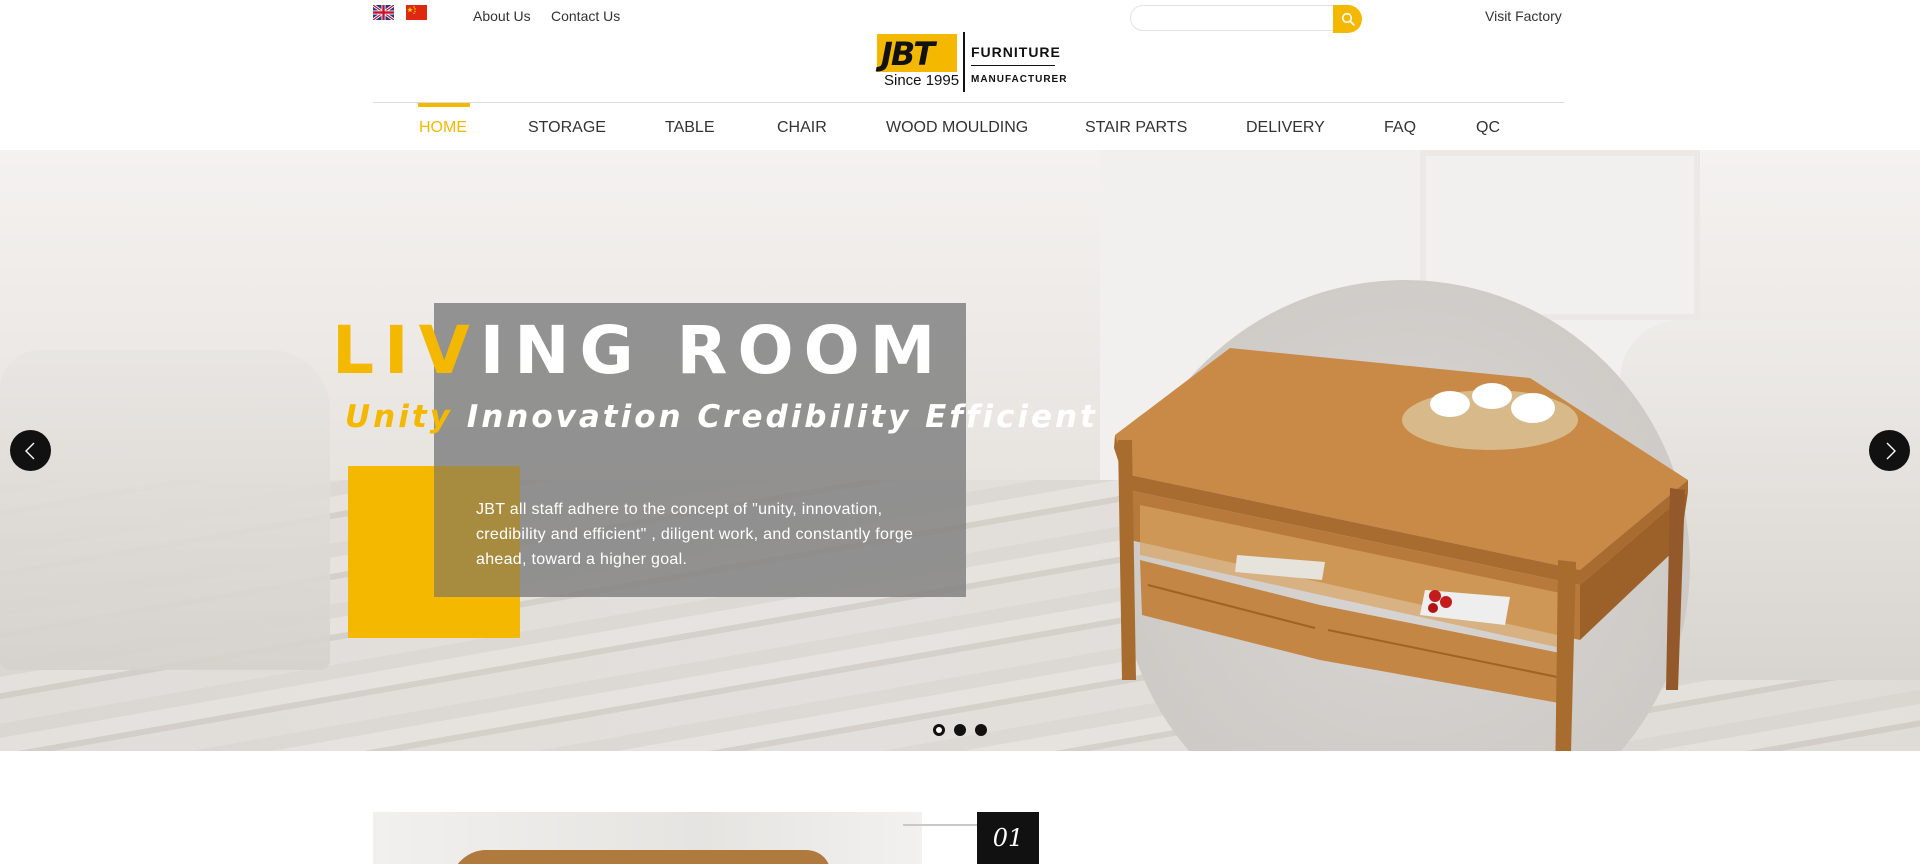 The image size is (1920, 864). What do you see at coordinates (1285, 128) in the screenshot?
I see `nav-item-delivery: DELIVERY` at bounding box center [1285, 128].